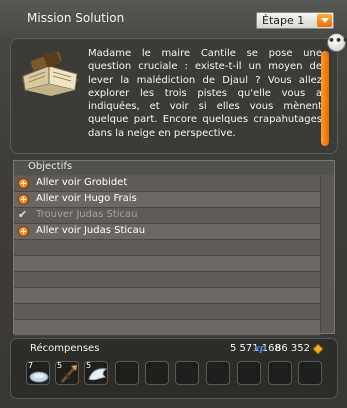 The image size is (347, 408). Describe the element at coordinates (91, 230) in the screenshot. I see `objective-label: Aller voir Judas Sticau` at that location.